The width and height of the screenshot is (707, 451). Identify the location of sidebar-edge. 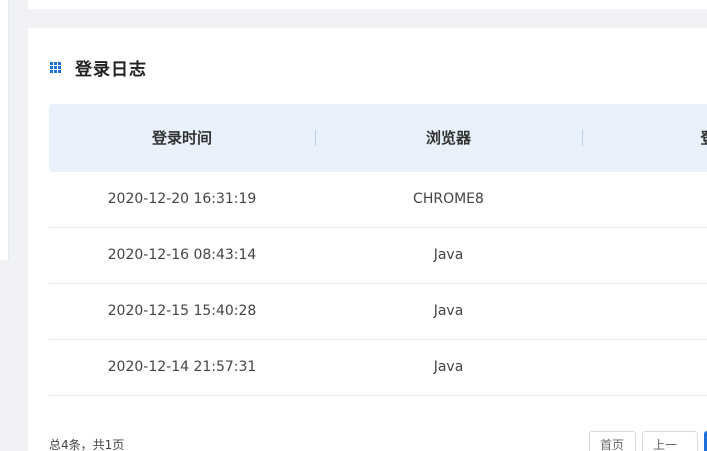
(4, 130).